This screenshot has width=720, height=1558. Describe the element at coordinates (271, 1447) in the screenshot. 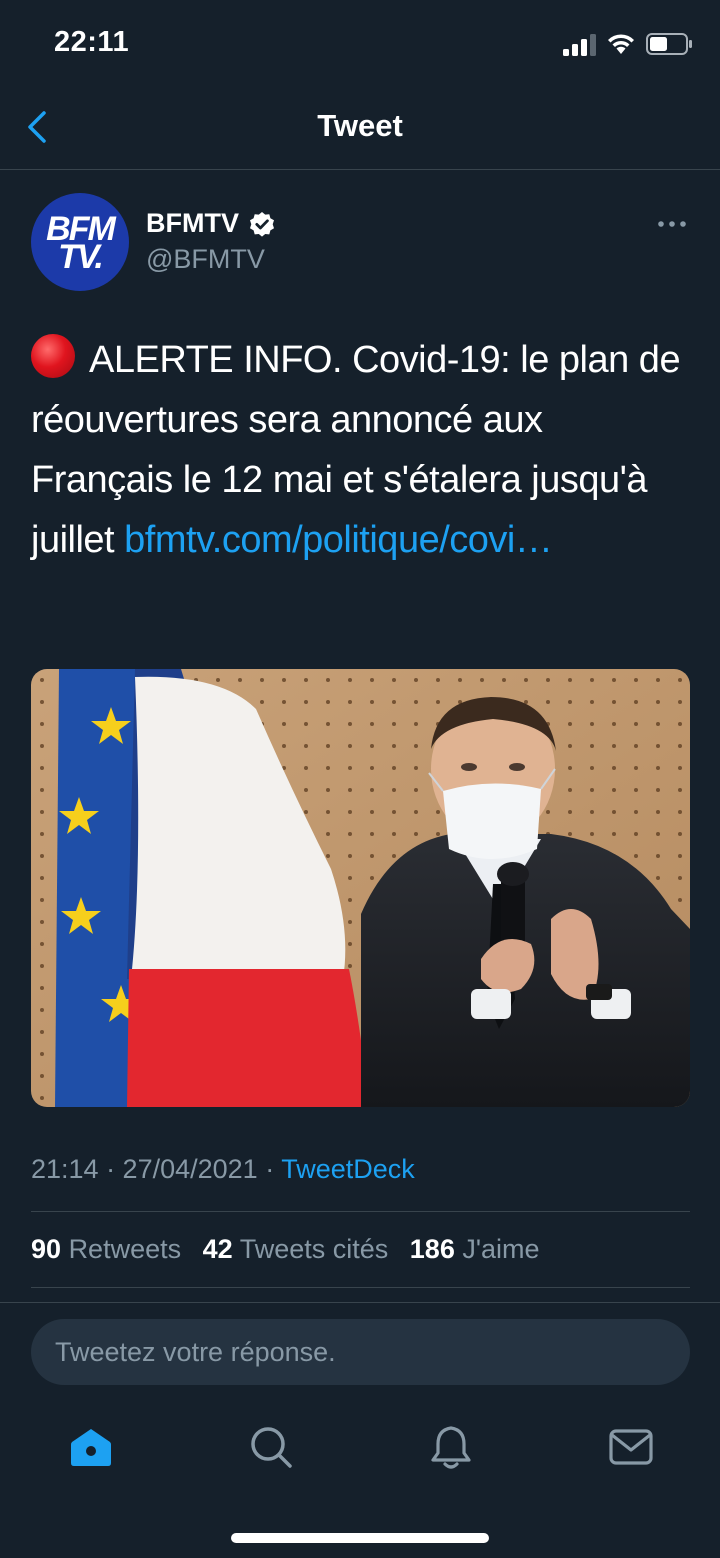

I see `search-icon` at that location.